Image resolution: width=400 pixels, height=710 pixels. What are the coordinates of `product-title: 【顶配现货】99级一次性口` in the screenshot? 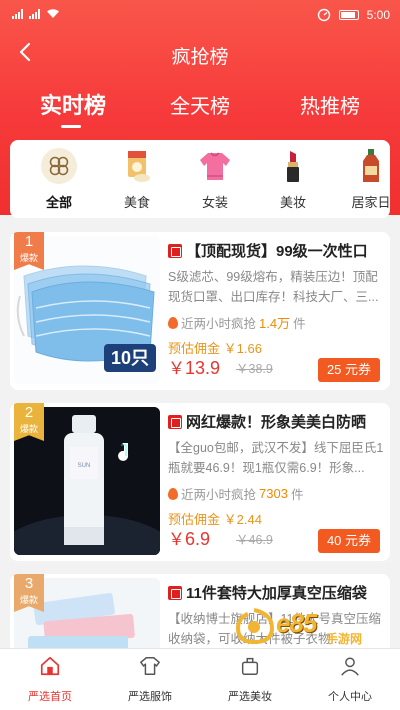 It's located at (276, 250).